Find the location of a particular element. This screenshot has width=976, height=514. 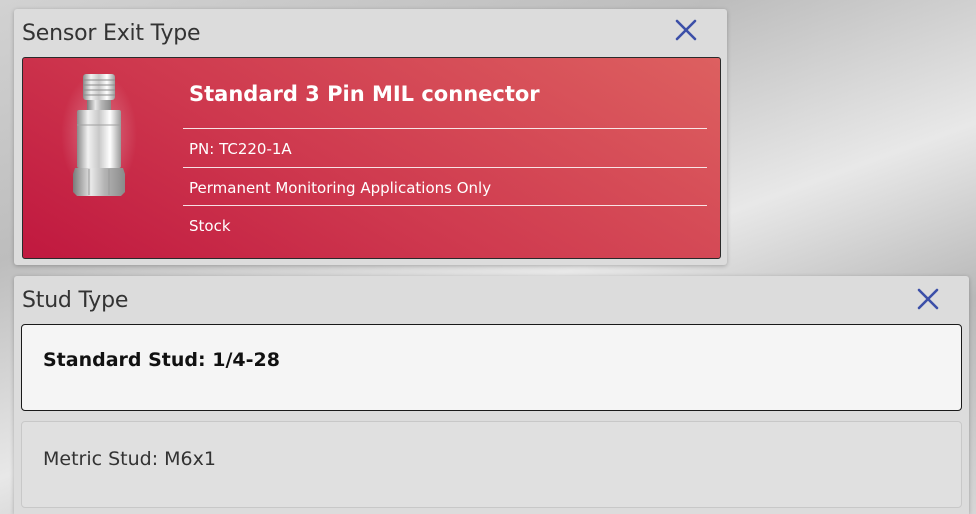

sensor-exit-close-button is located at coordinates (686, 30).